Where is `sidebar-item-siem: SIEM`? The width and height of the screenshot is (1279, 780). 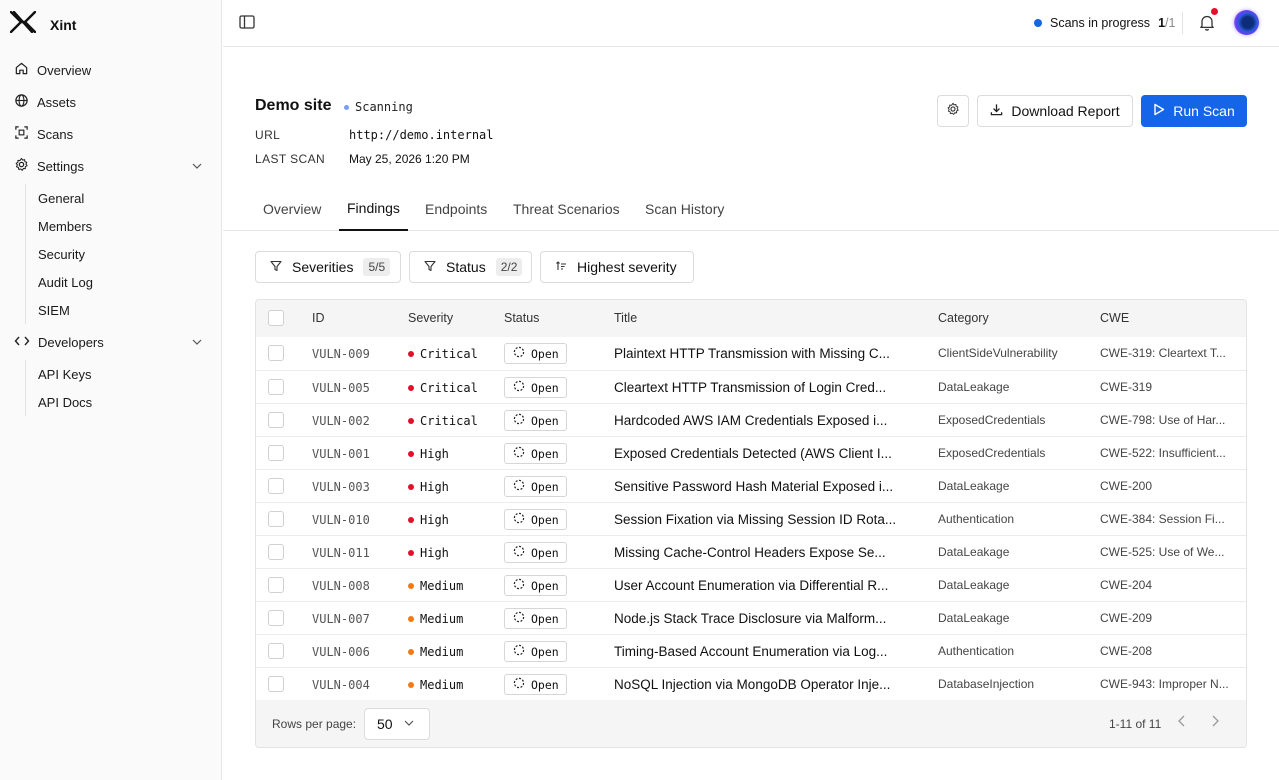 sidebar-item-siem: SIEM is located at coordinates (59, 310).